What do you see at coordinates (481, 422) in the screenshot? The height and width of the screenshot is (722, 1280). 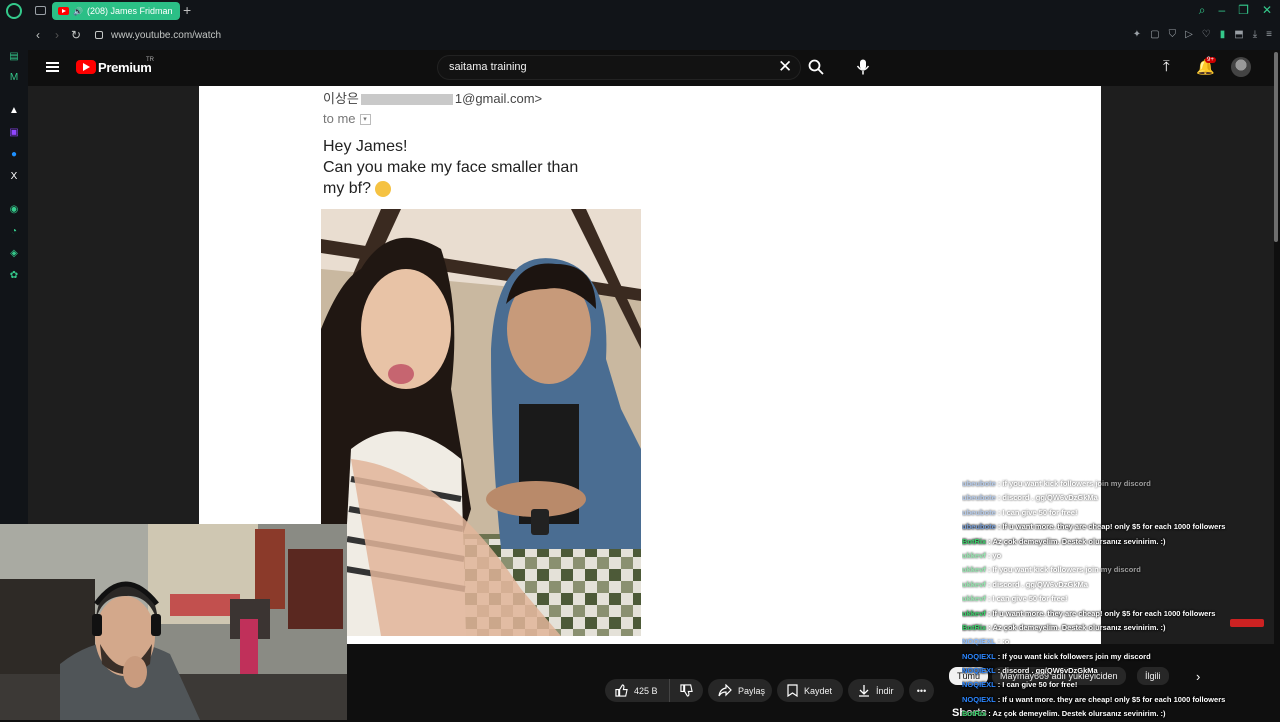 I see `selfie-photo` at bounding box center [481, 422].